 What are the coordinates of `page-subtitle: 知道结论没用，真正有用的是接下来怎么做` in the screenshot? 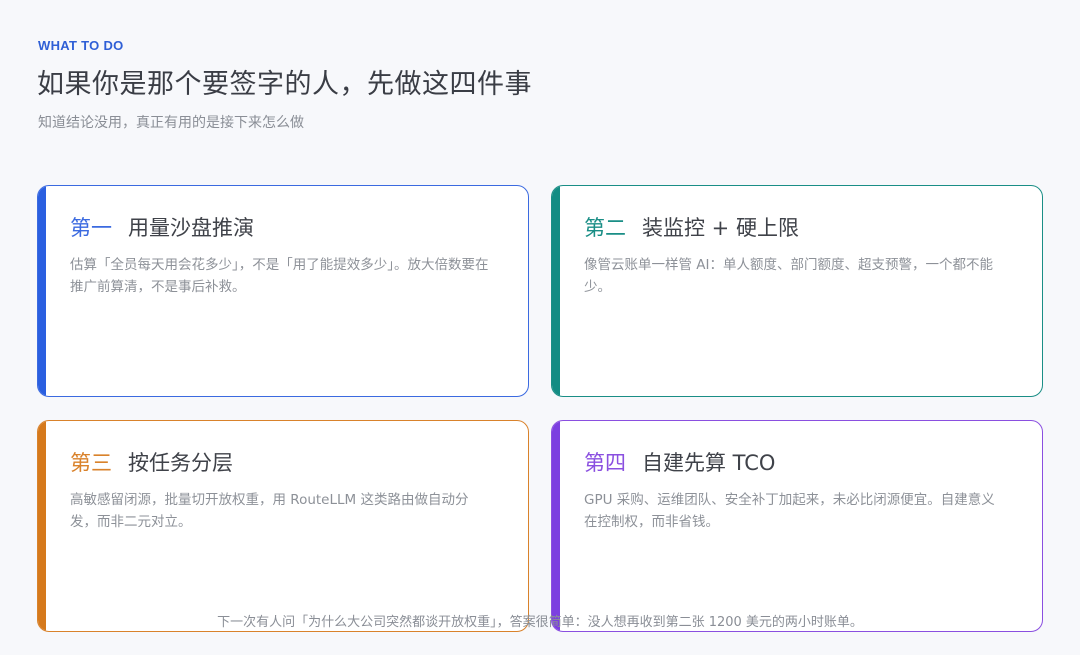 It's located at (171, 123).